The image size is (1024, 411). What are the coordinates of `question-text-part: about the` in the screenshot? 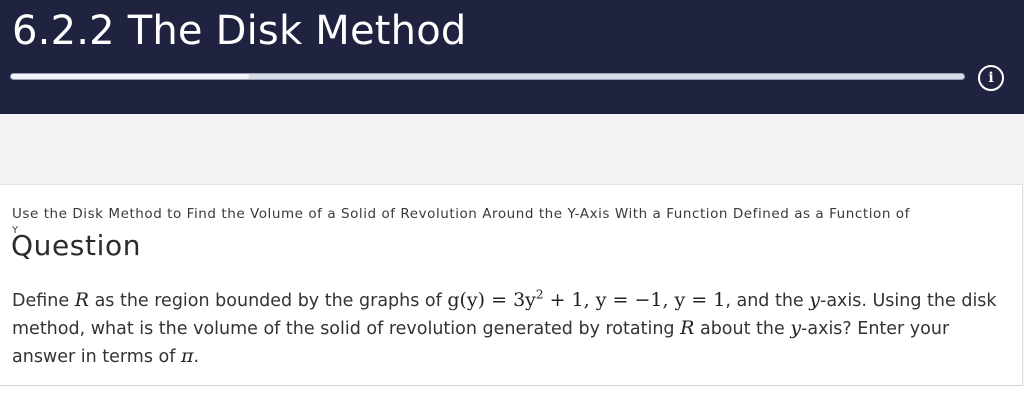 It's located at (742, 329).